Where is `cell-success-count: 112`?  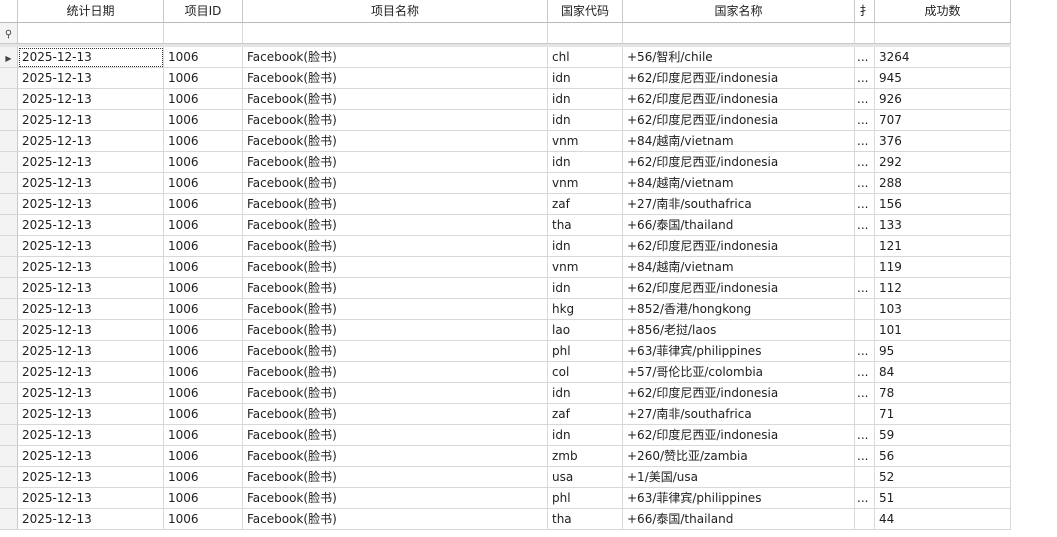
cell-success-count: 112 is located at coordinates (943, 288).